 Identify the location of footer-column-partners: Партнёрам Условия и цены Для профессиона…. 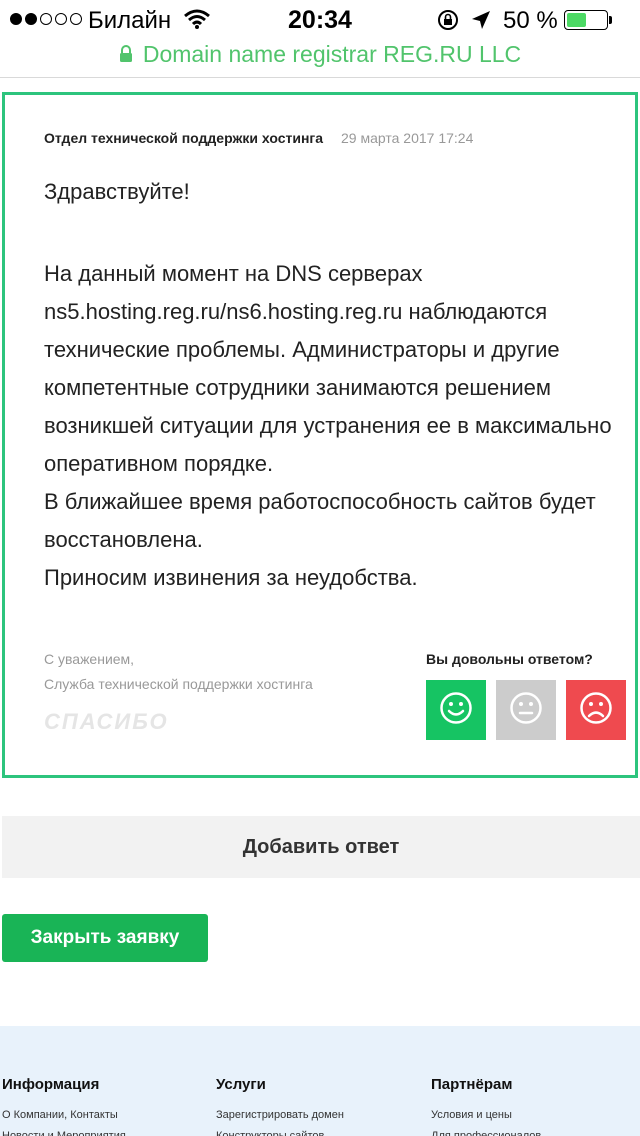
(486, 1106).